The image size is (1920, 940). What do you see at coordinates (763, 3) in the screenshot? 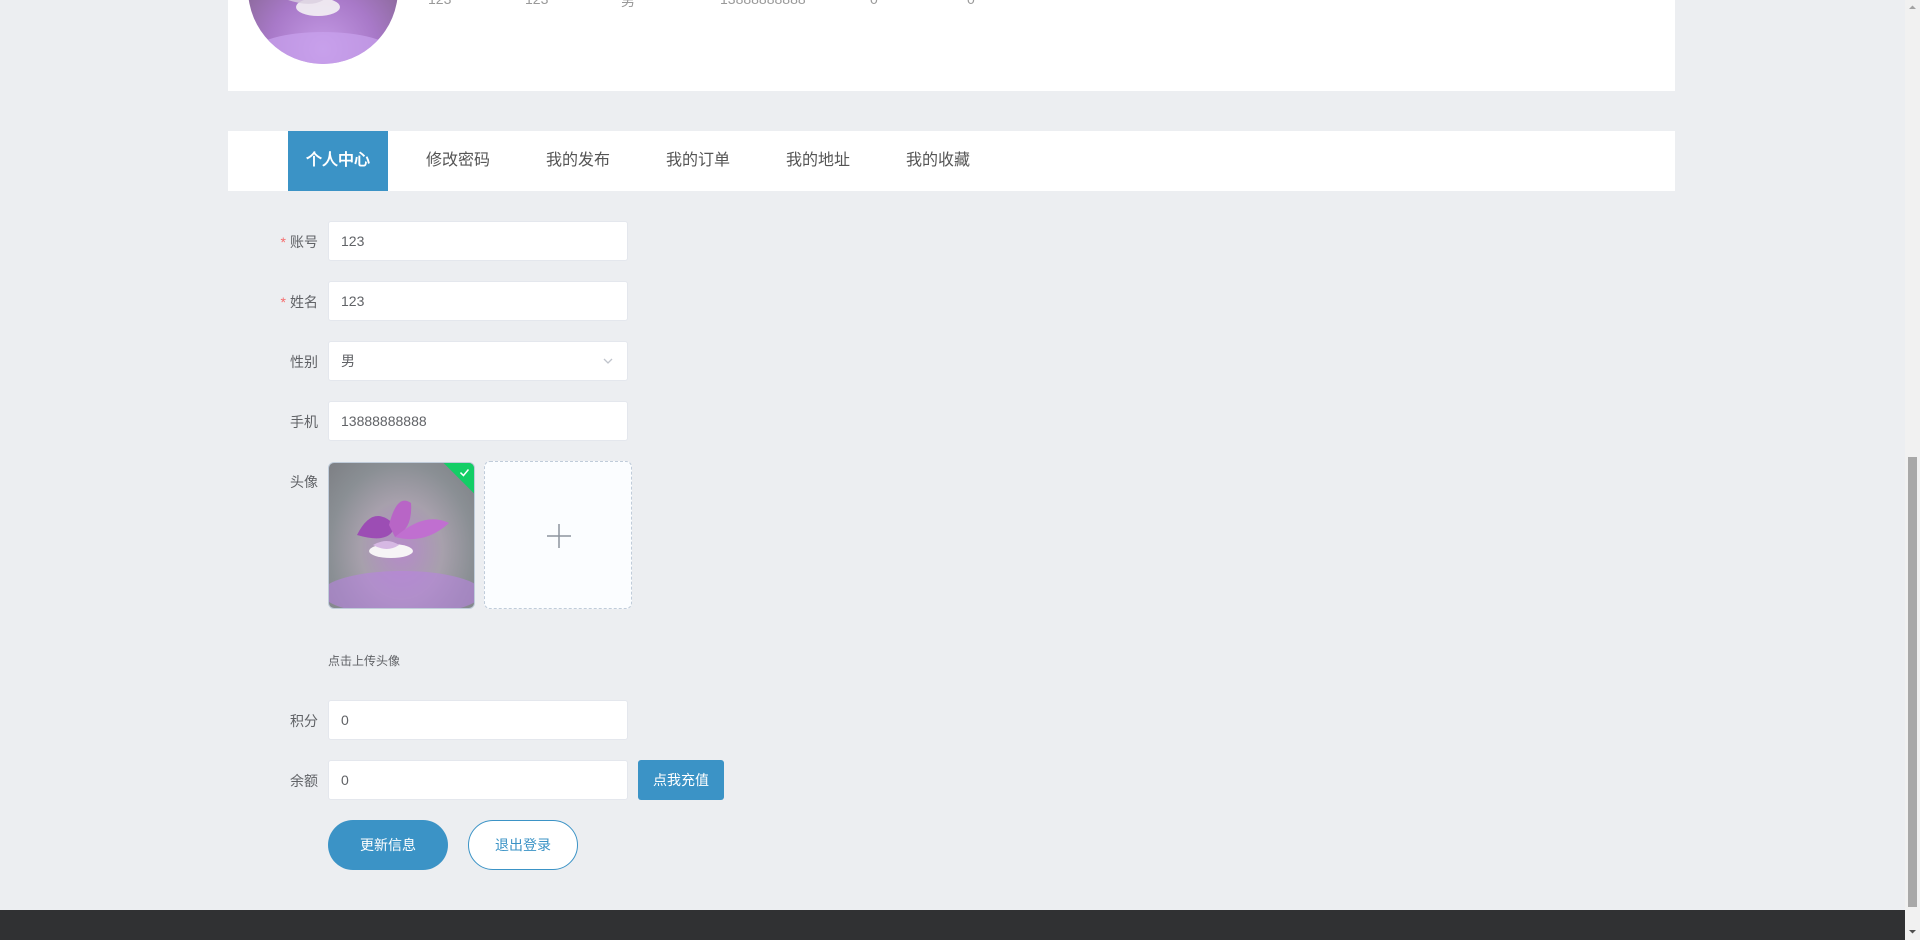
I see `stat-phone: 13888888888` at bounding box center [763, 3].